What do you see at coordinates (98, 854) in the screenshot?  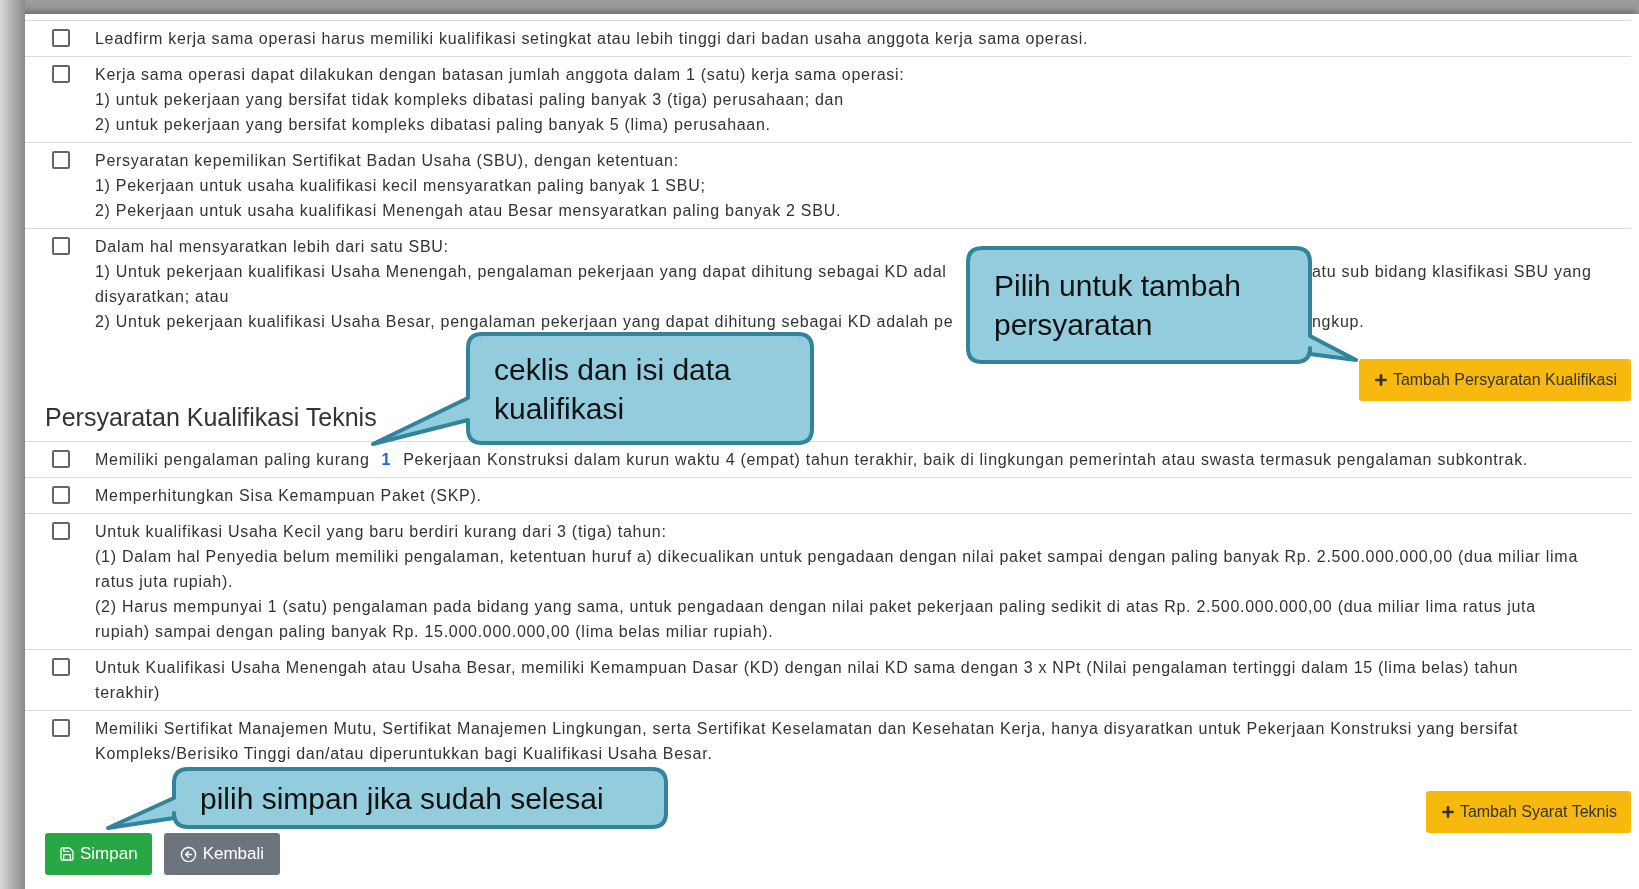 I see `save-button: Simpan` at bounding box center [98, 854].